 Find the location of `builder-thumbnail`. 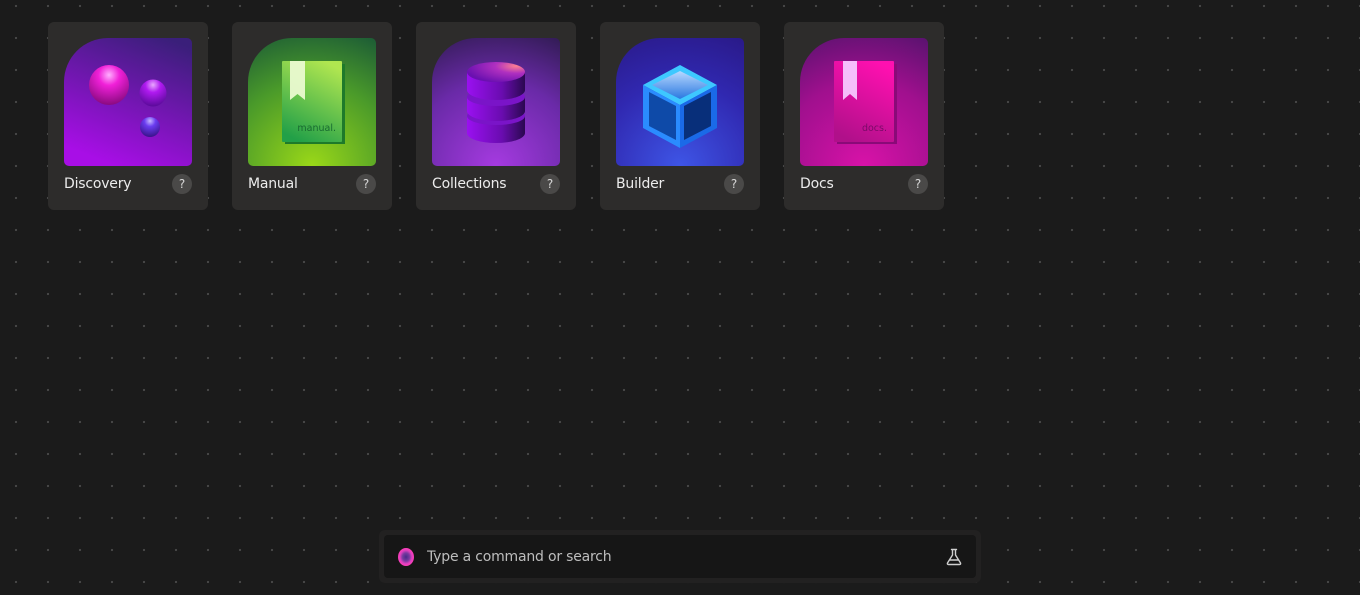

builder-thumbnail is located at coordinates (680, 102).